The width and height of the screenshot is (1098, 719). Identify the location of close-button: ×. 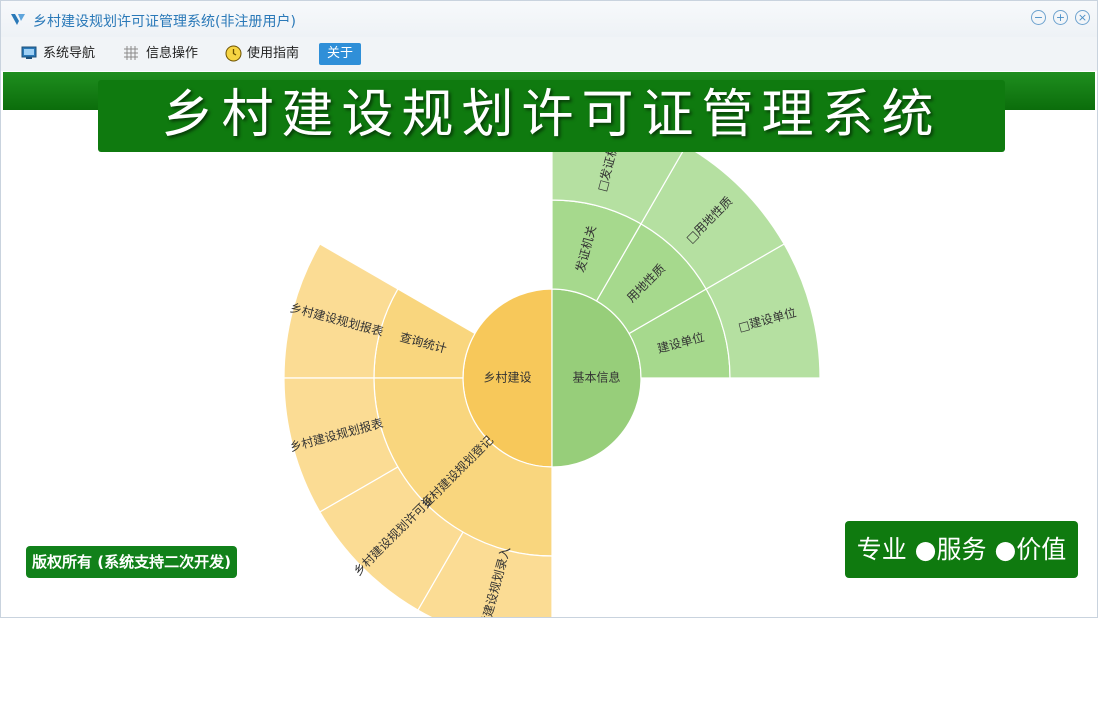
(1082, 17).